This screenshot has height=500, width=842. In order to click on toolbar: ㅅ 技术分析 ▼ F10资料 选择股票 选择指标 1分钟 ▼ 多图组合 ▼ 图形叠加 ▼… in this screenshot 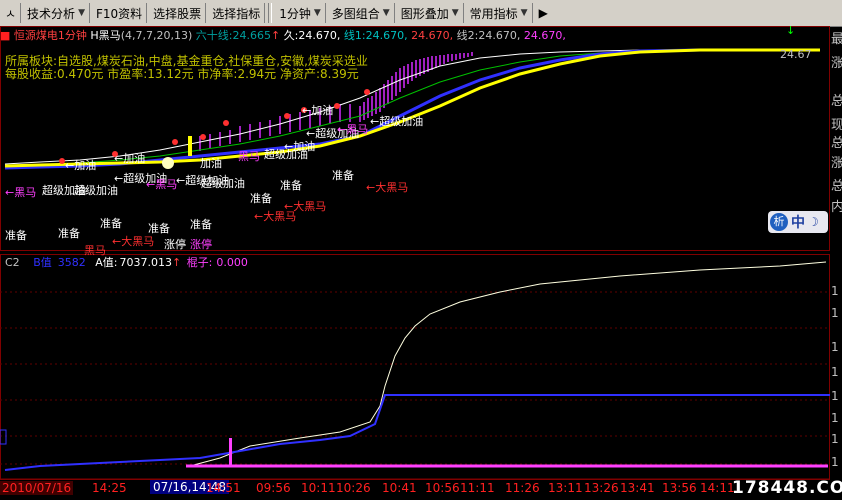, I will do `click(421, 13)`.